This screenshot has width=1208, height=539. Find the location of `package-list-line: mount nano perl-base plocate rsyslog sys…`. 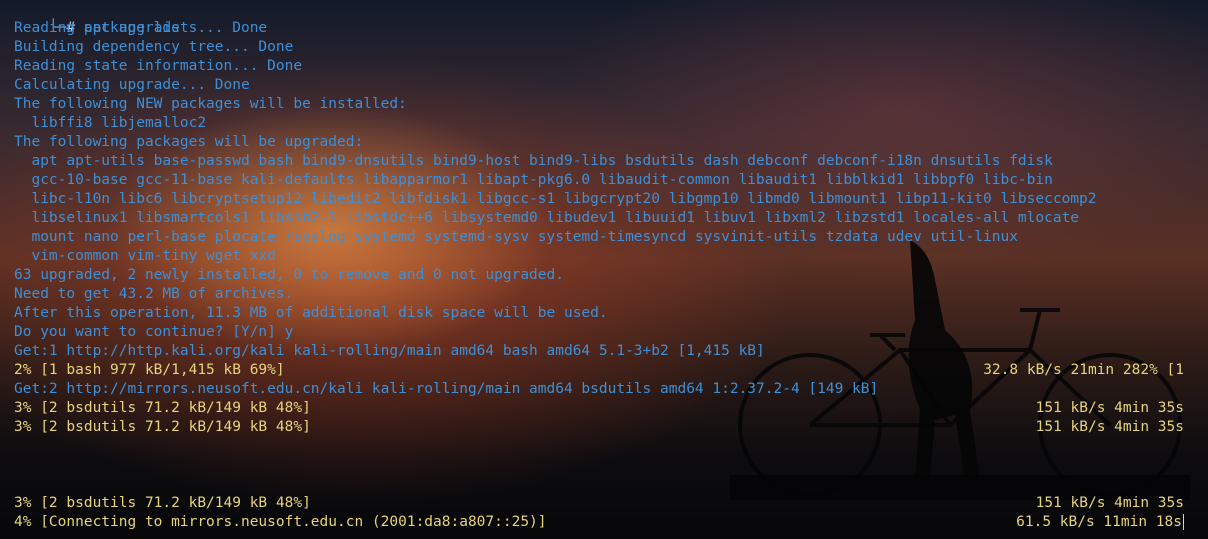

package-list-line: mount nano perl-base plocate rsyslog sys… is located at coordinates (516, 237).